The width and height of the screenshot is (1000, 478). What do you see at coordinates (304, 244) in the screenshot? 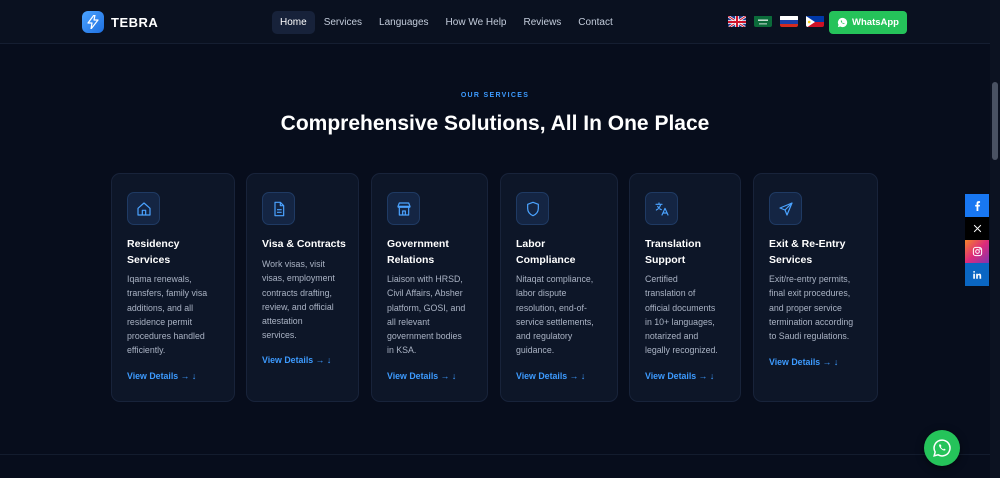
I see `service-card-title: Visa & Contracts` at bounding box center [304, 244].